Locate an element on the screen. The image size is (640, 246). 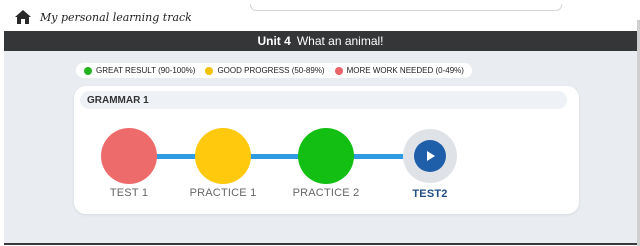
legend-label: MORE WORK NEEDED (0-49%) is located at coordinates (405, 70).